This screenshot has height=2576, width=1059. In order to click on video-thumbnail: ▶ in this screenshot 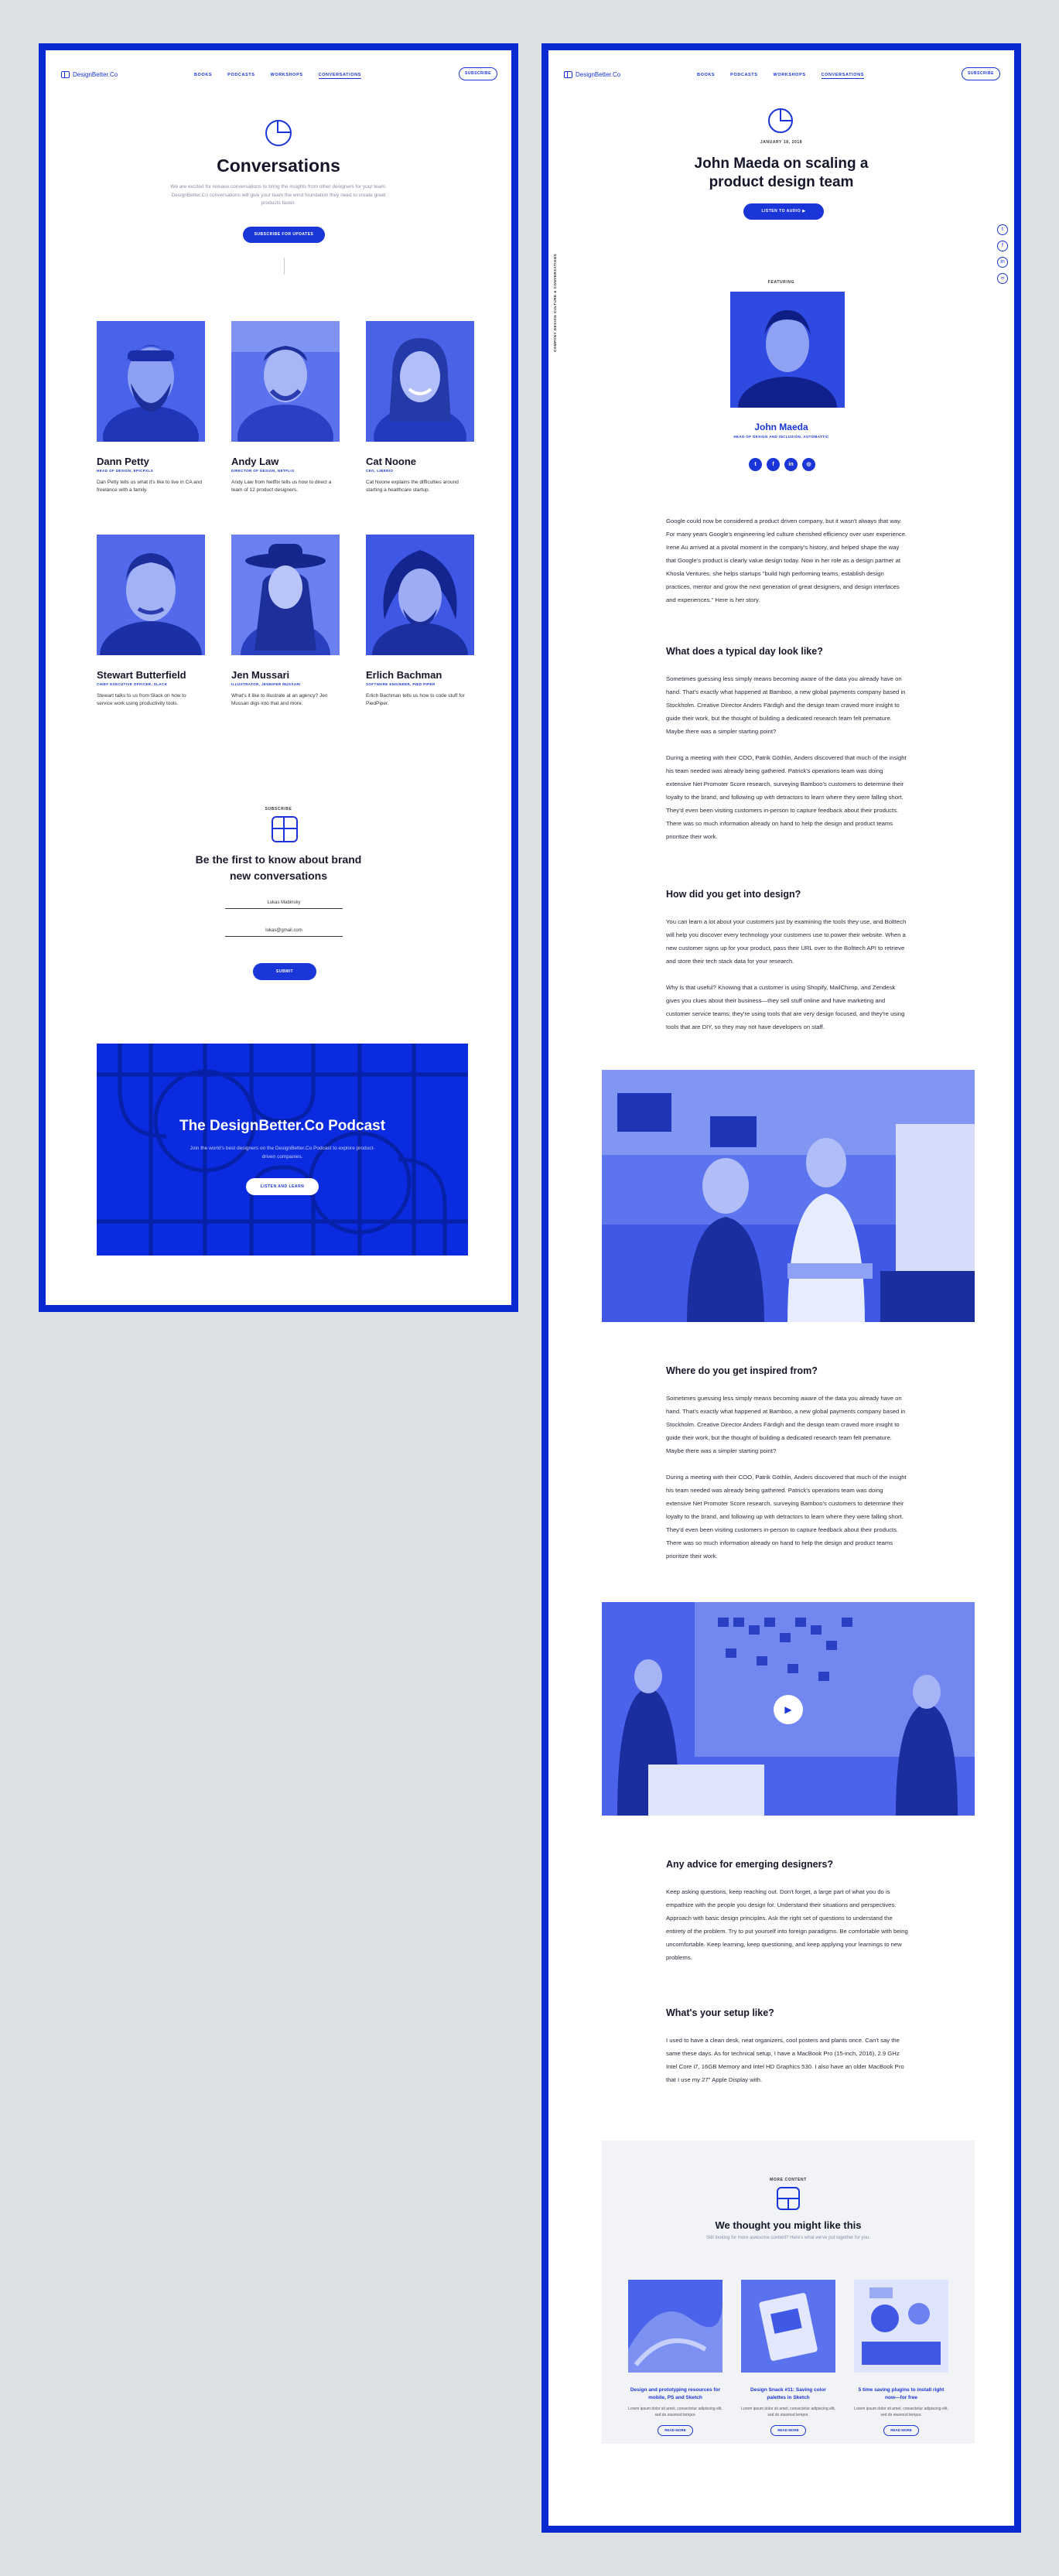, I will do `click(788, 1709)`.